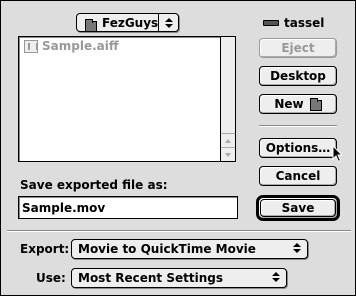 The image size is (356, 296). I want to click on cancel-label: Cancel, so click(298, 176).